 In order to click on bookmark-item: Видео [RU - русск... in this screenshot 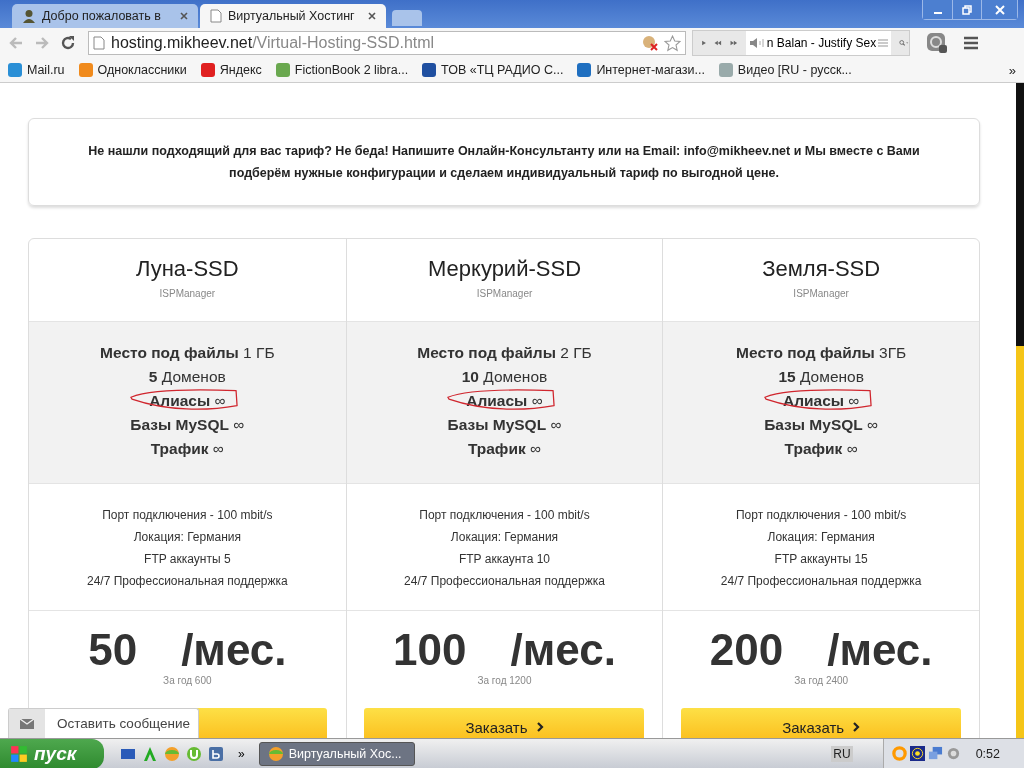, I will do `click(785, 70)`.